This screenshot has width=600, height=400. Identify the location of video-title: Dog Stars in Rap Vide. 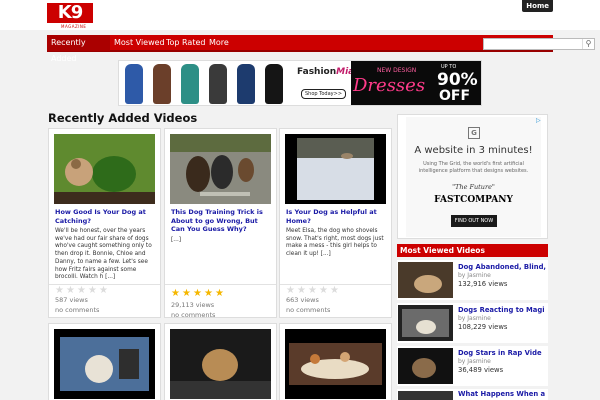
(503, 353).